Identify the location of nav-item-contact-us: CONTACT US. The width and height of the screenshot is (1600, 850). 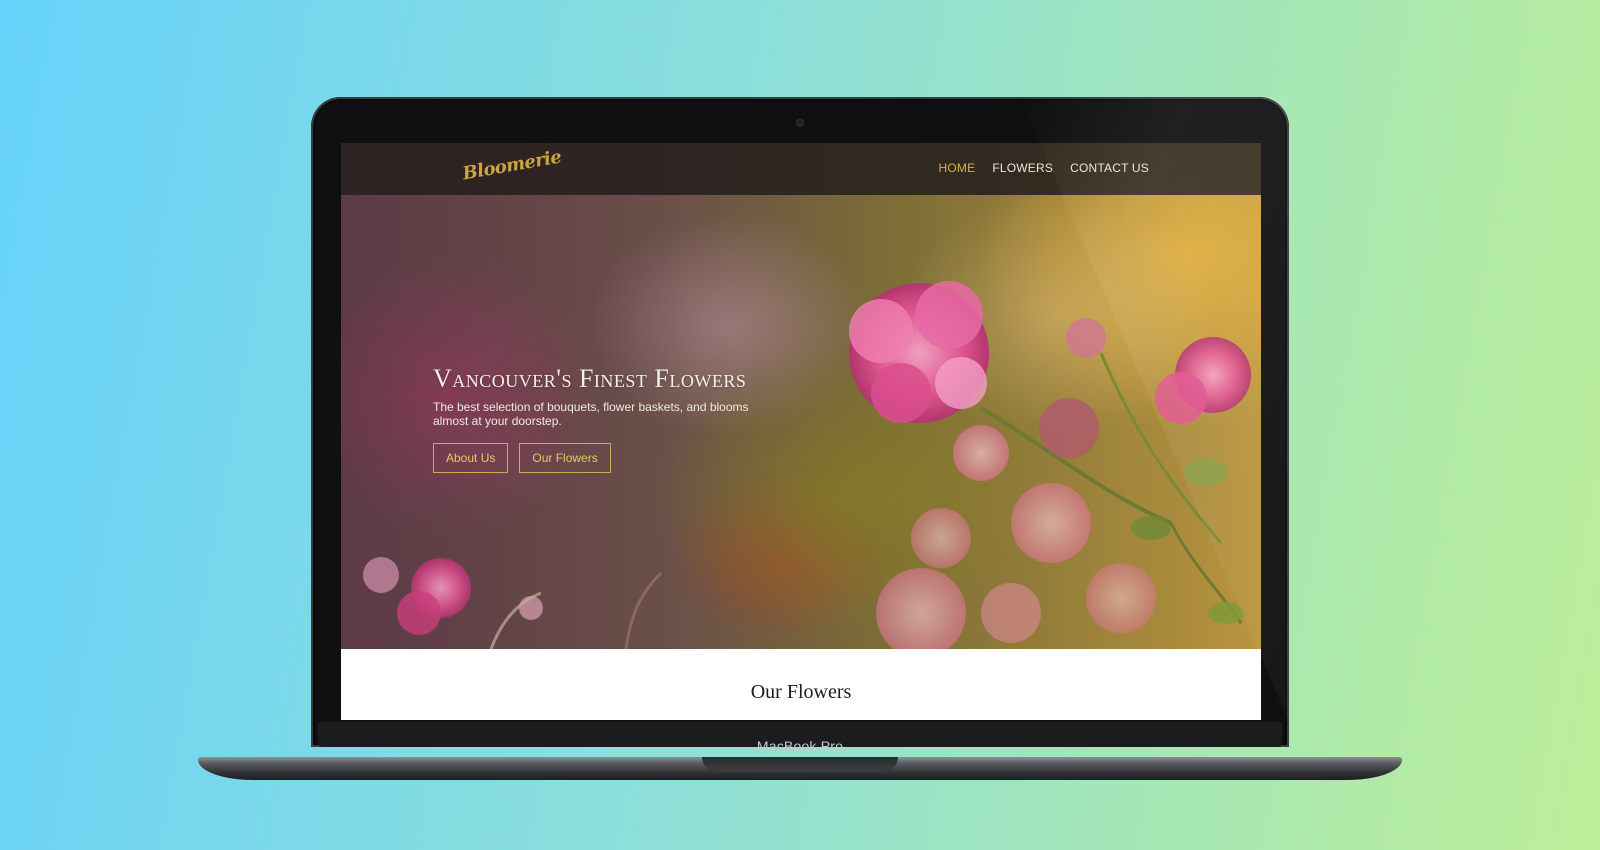
(1109, 168).